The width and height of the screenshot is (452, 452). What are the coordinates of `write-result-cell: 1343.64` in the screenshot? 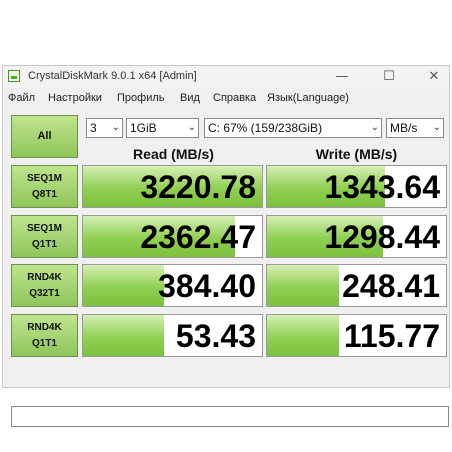 It's located at (356, 186).